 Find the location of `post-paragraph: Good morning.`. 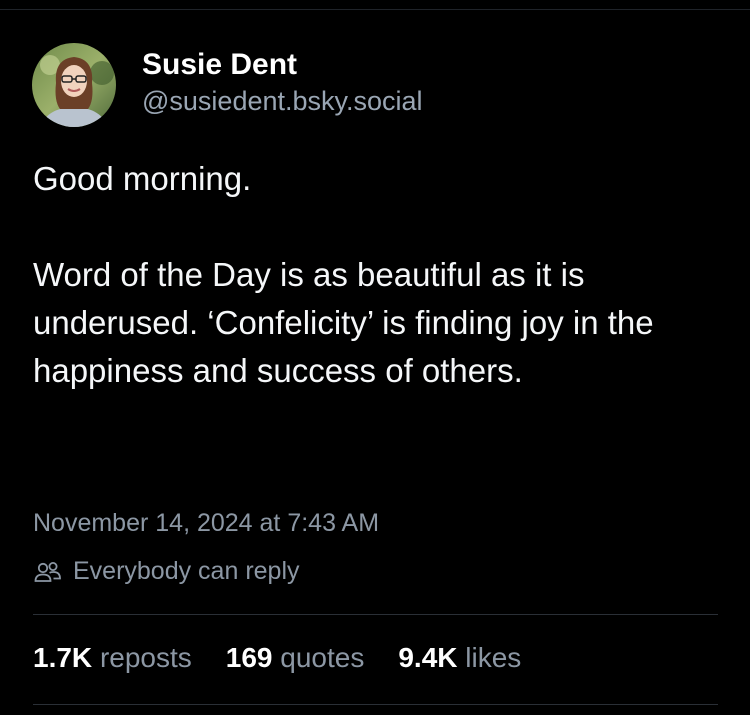

post-paragraph: Good morning. is located at coordinates (142, 178).